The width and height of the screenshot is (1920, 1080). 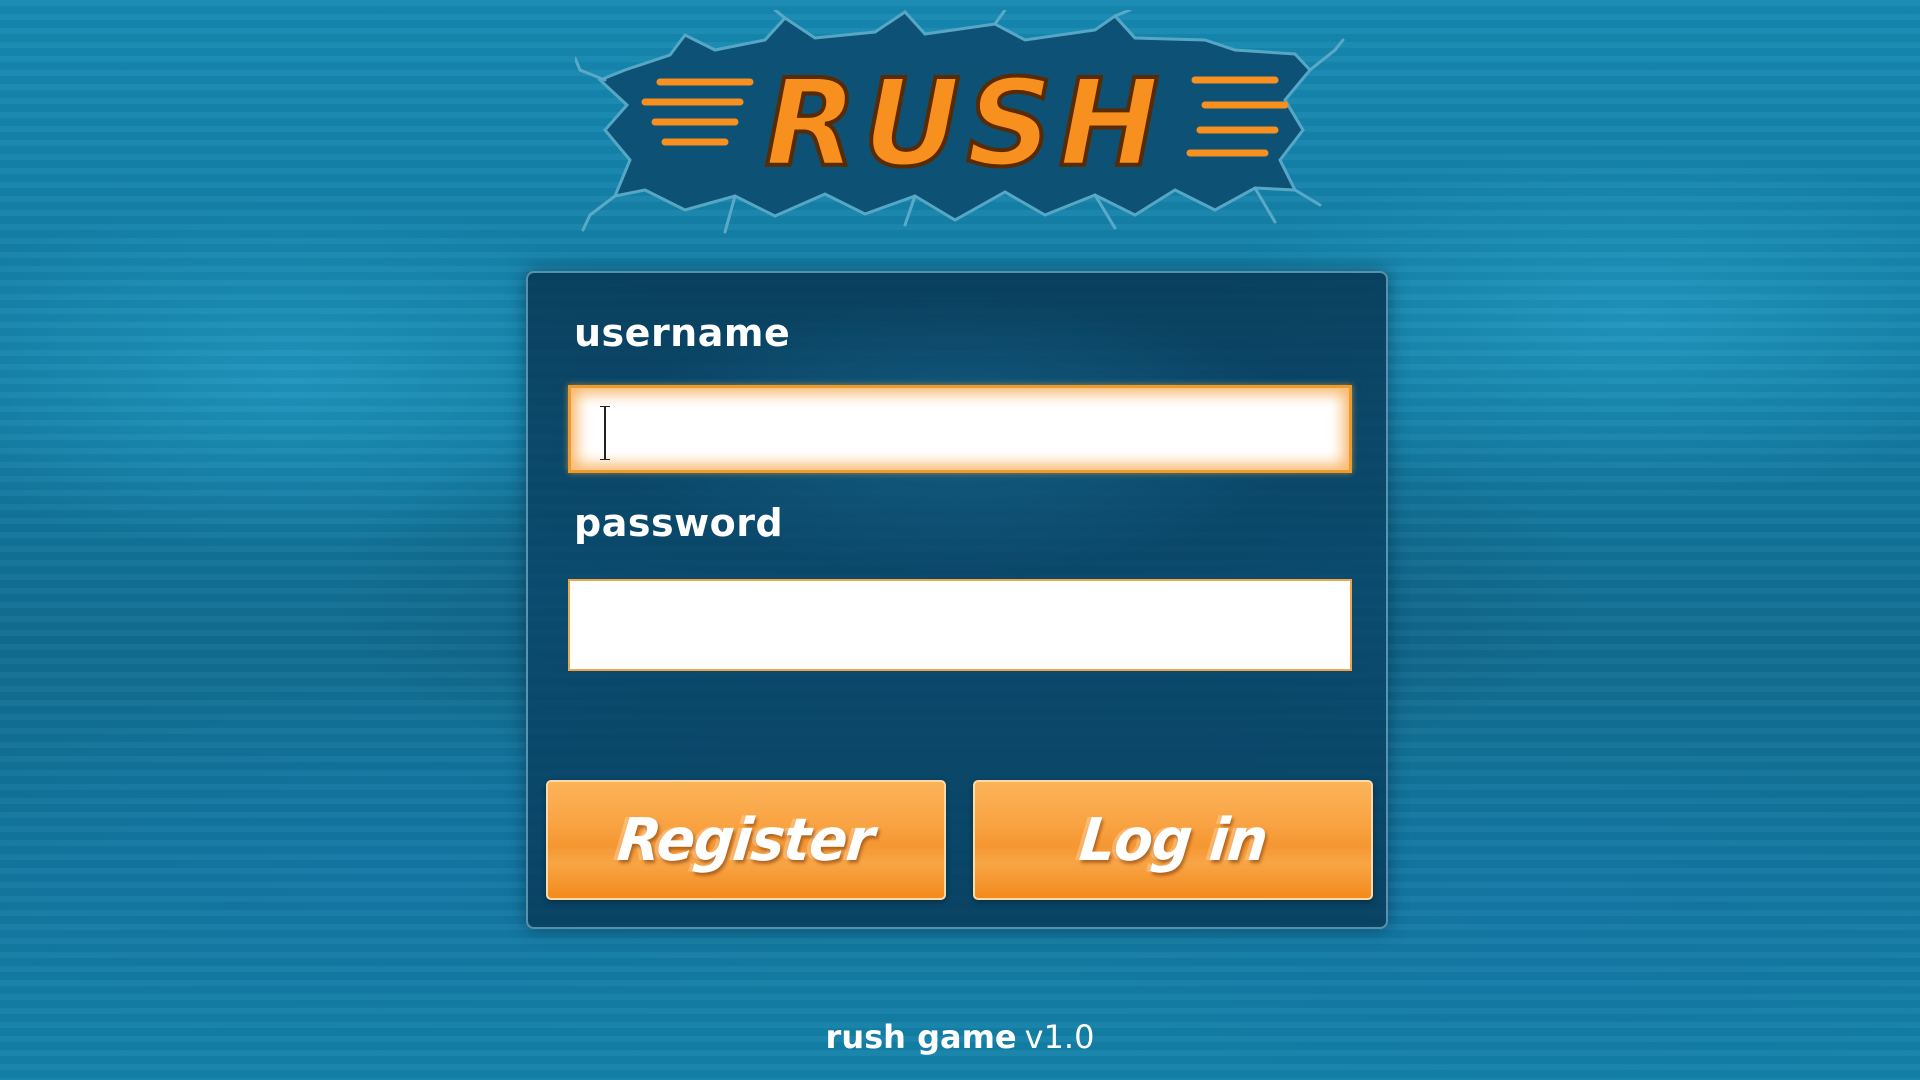 I want to click on login-button: Log in, so click(x=1173, y=840).